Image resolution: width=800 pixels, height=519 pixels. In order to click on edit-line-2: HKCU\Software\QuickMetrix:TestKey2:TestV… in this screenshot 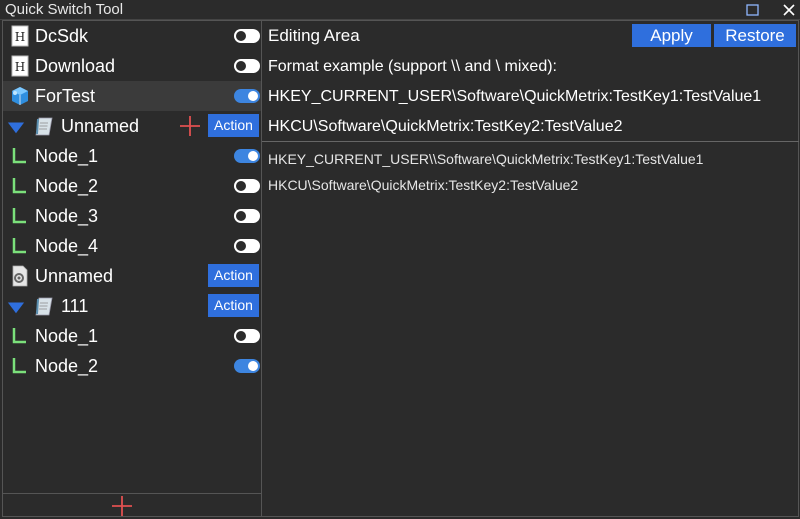, I will do `click(423, 185)`.